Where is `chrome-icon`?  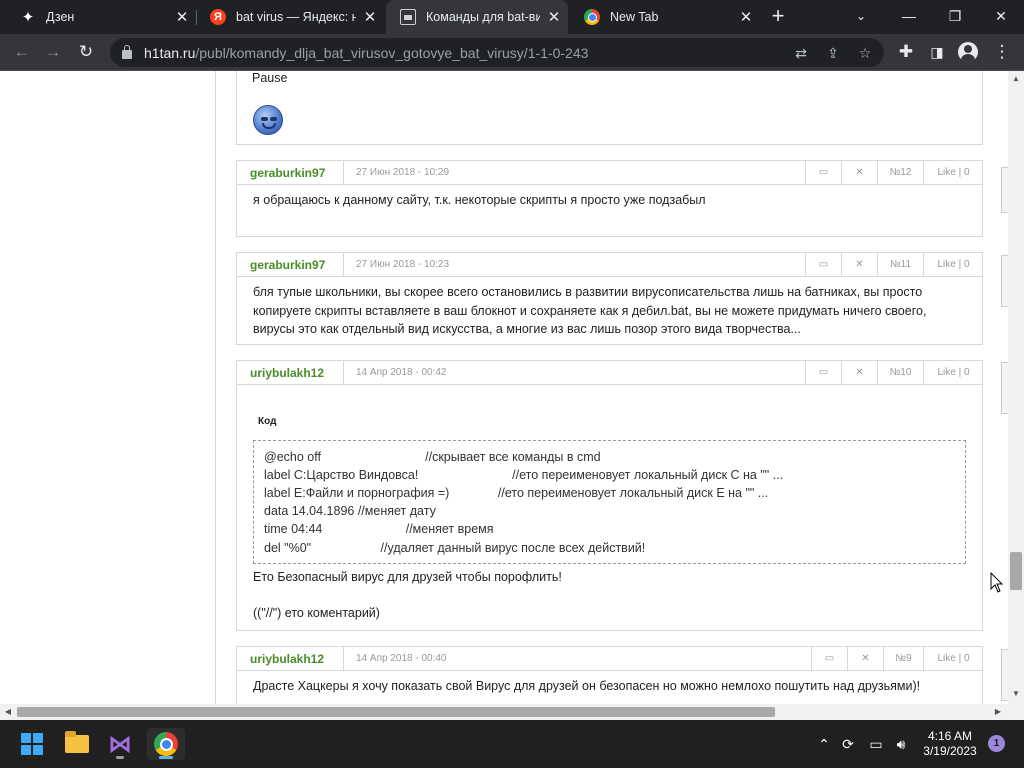 chrome-icon is located at coordinates (166, 744).